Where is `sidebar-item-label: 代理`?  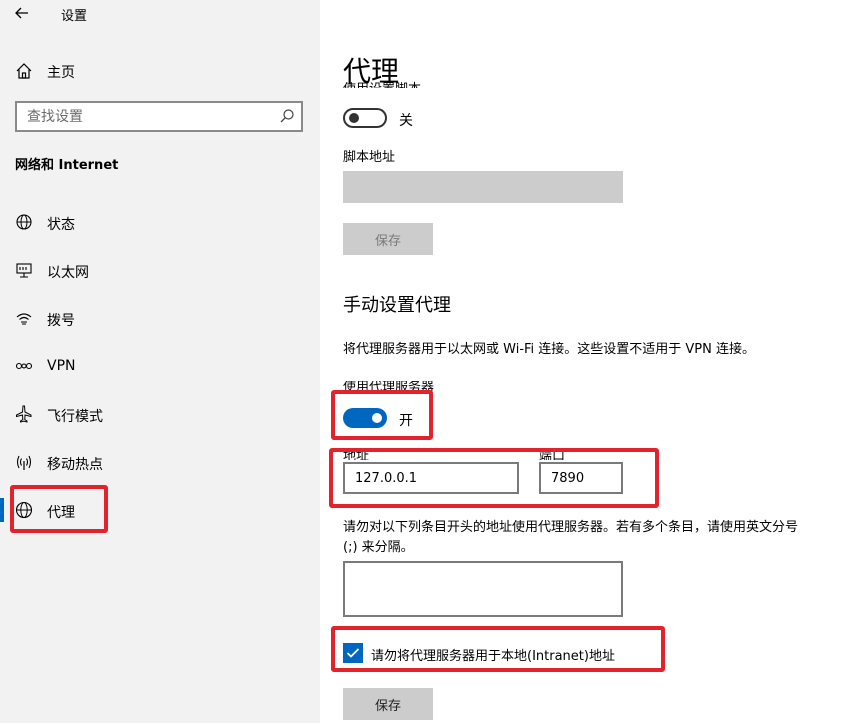 sidebar-item-label: 代理 is located at coordinates (61, 513).